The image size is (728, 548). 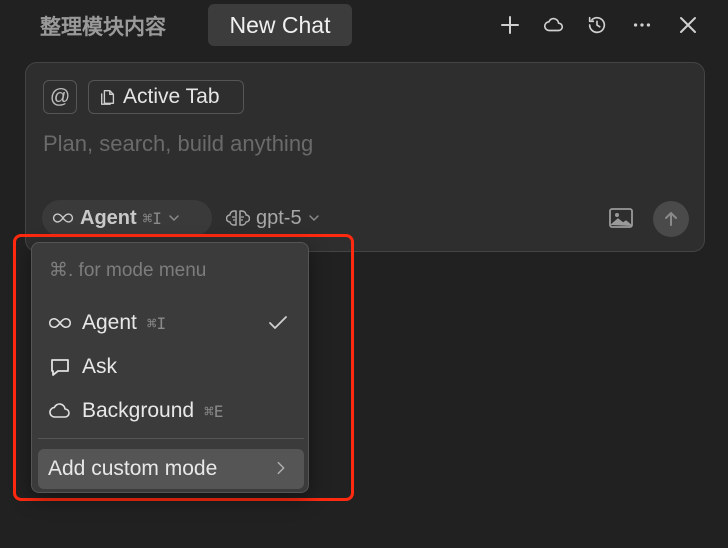 What do you see at coordinates (60, 97) in the screenshot?
I see `mention-button: @` at bounding box center [60, 97].